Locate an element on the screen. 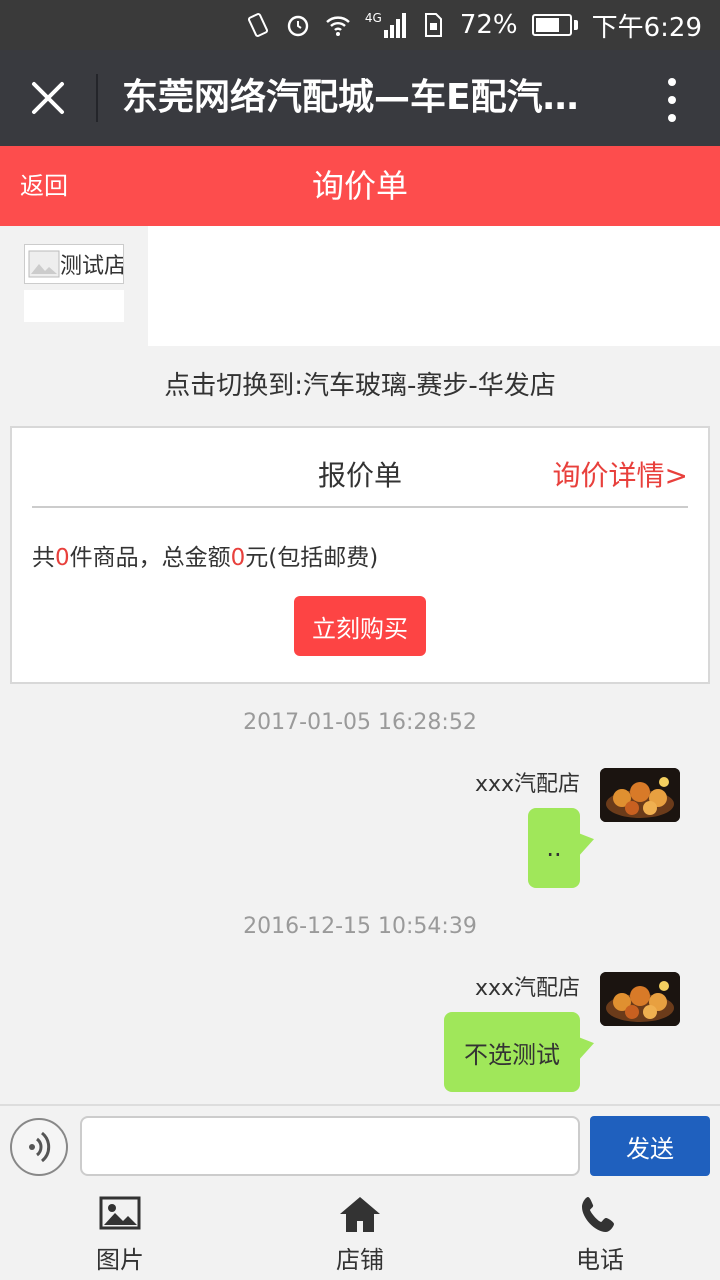 This screenshot has height=1280, width=720. tab-phone-label: 电话 is located at coordinates (600, 1260).